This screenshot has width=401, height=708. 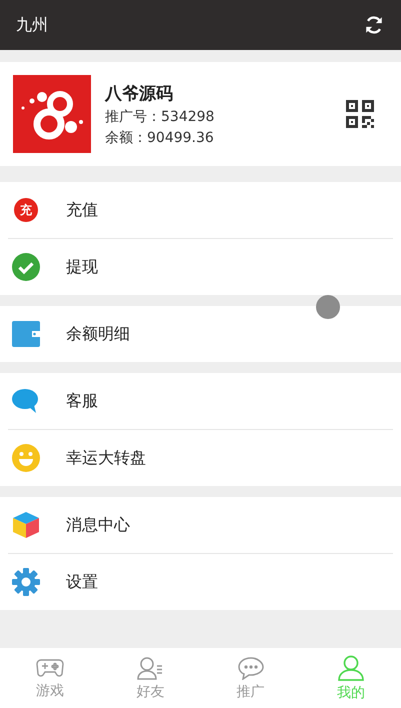 I want to click on menu-item: 消息中心, so click(x=200, y=525).